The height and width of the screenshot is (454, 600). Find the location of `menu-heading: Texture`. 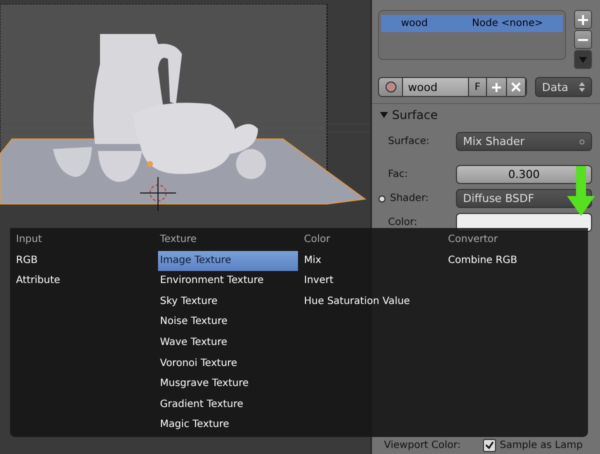

menu-heading: Texture is located at coordinates (178, 240).